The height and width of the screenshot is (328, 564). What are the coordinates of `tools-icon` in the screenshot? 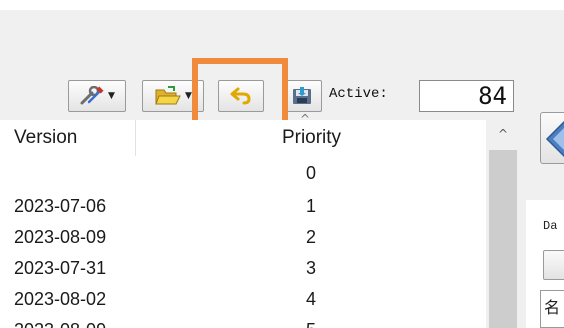 It's located at (92, 96).